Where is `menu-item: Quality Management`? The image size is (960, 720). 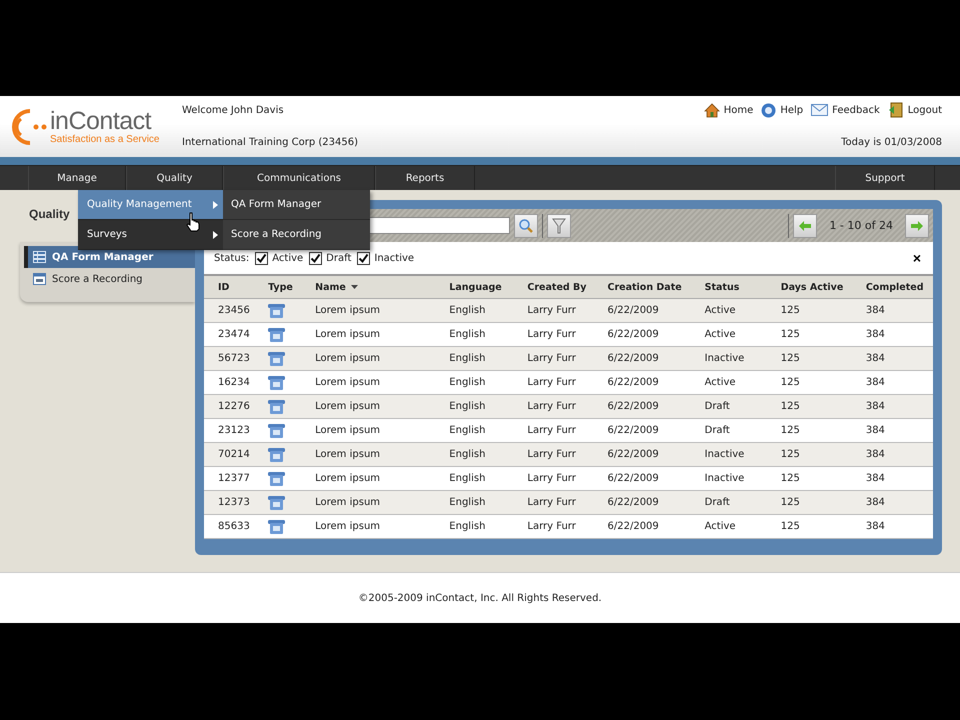
menu-item: Quality Management is located at coordinates (150, 205).